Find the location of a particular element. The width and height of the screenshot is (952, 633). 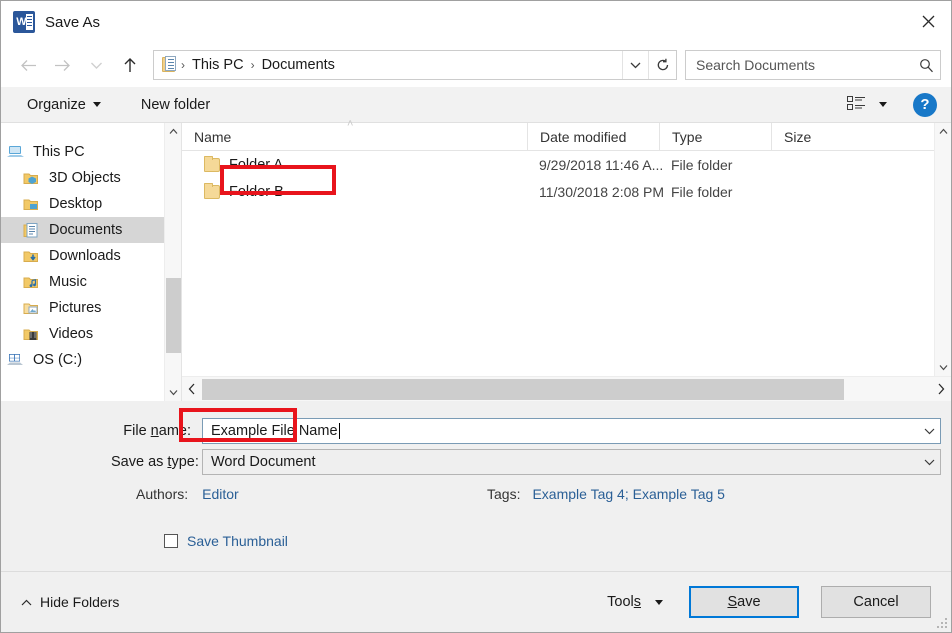

sidebar-item-videos: Videos is located at coordinates (91, 334).